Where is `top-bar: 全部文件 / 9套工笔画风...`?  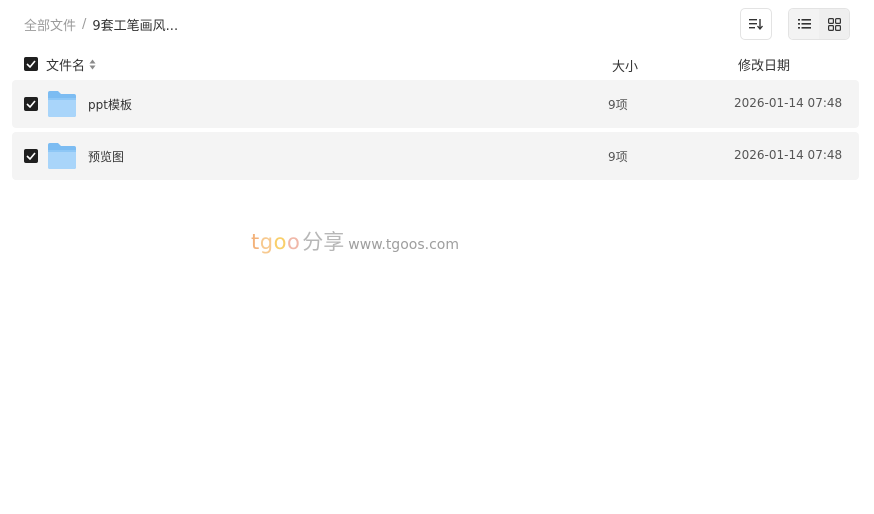
top-bar: 全部文件 / 9套工笔画风... is located at coordinates (437, 24).